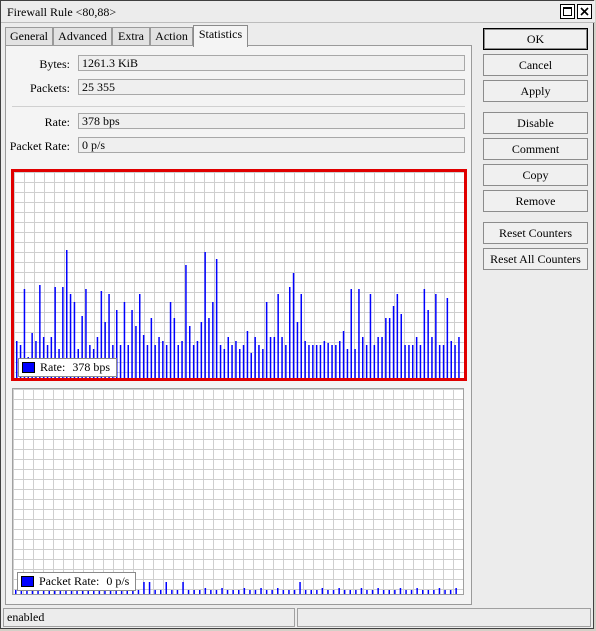 This screenshot has height=631, width=596. I want to click on comment-button: Comment, so click(535, 149).